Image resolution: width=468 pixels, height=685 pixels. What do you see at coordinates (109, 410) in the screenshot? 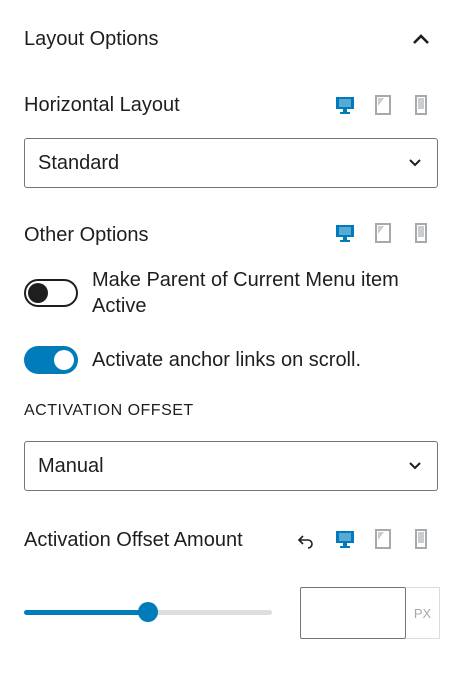
I see `activation-offset-label: ACTIVATION OFFSET` at bounding box center [109, 410].